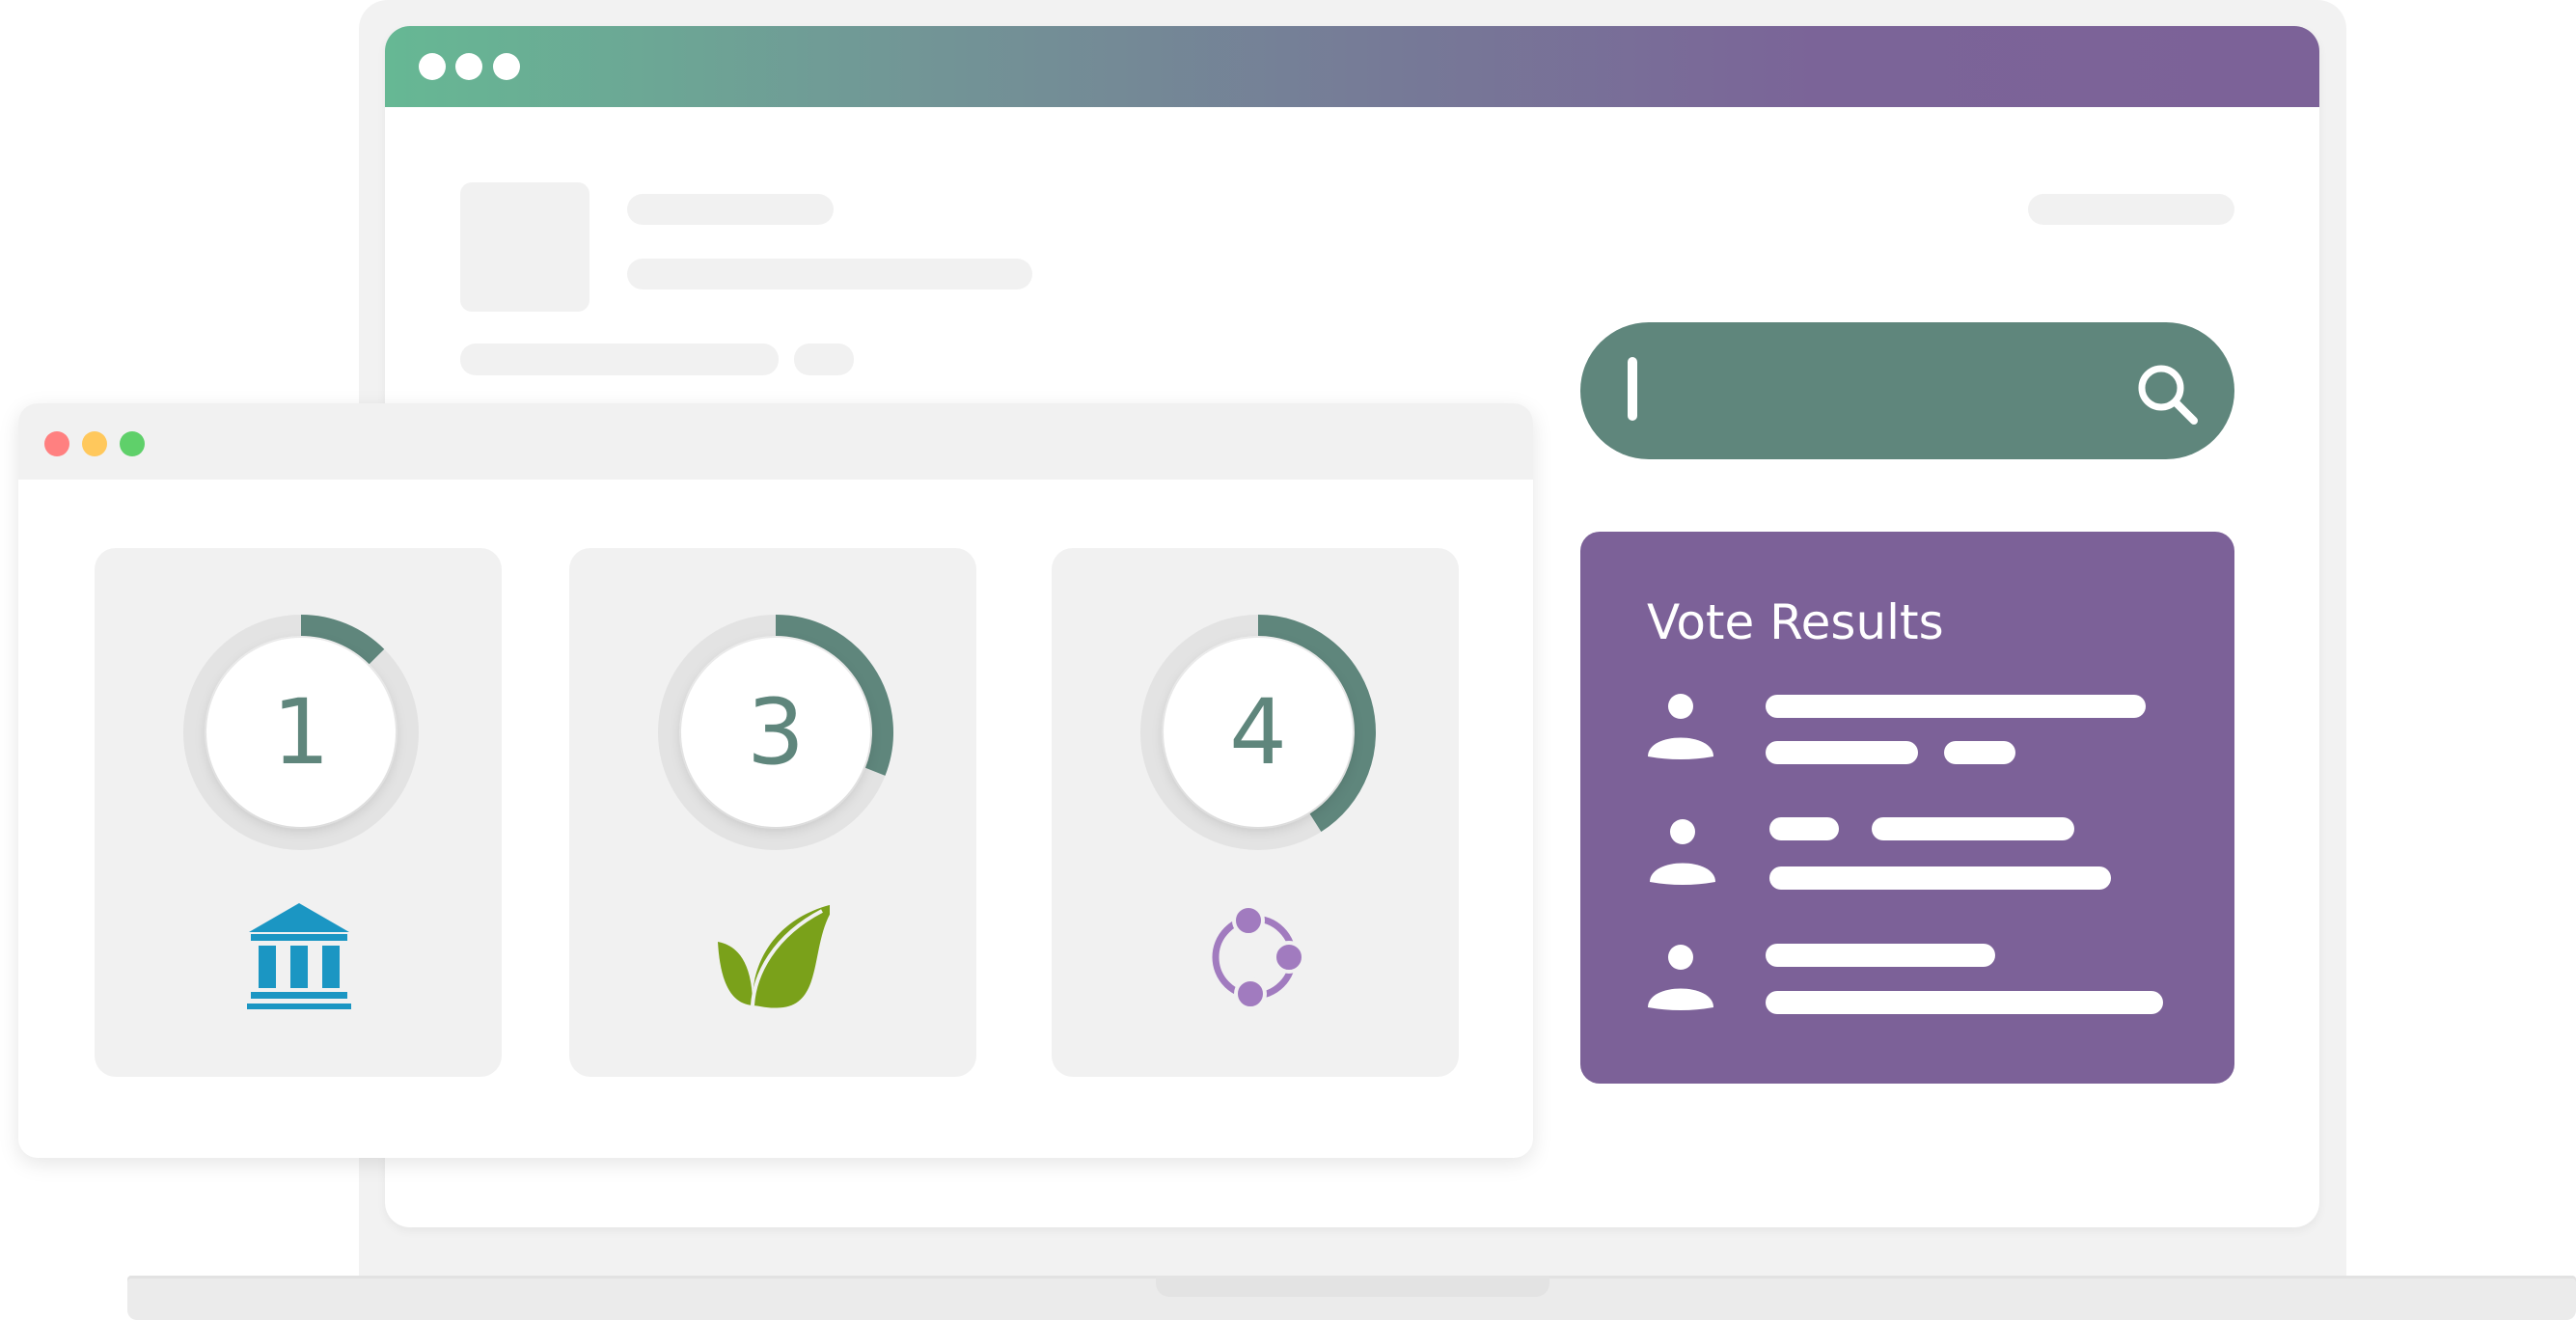 Image resolution: width=2576 pixels, height=1320 pixels. I want to click on close-dot, so click(57, 443).